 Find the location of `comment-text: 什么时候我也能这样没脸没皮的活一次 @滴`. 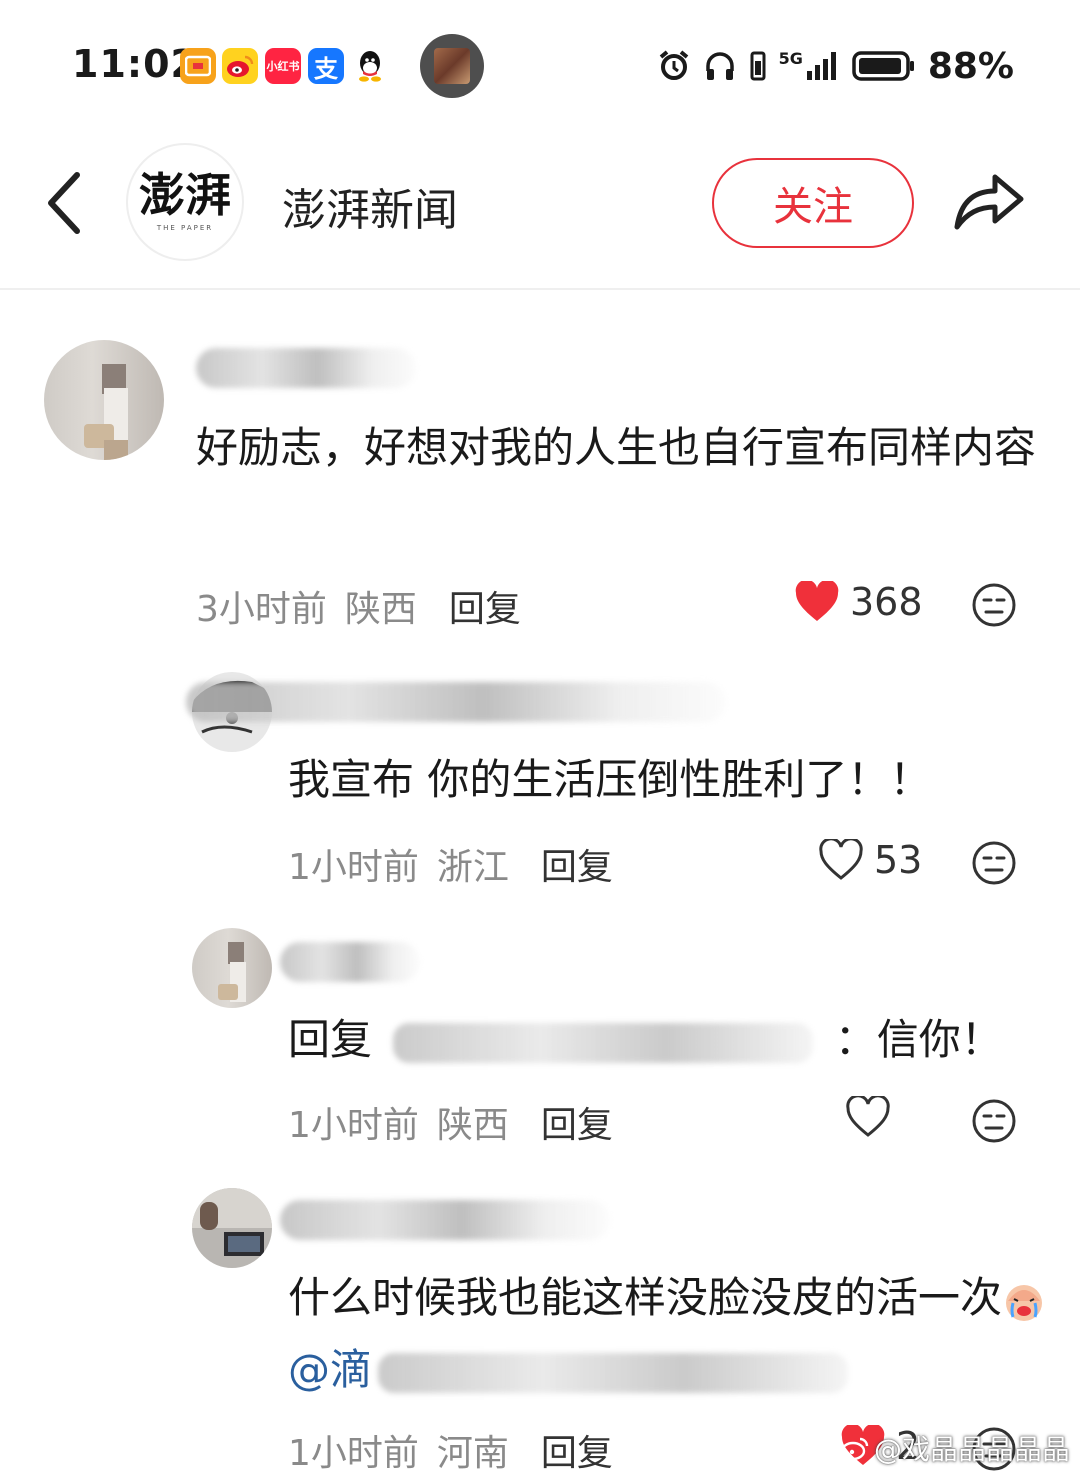

comment-text: 什么时候我也能这样没脸没皮的活一次 @滴 is located at coordinates (668, 1334).